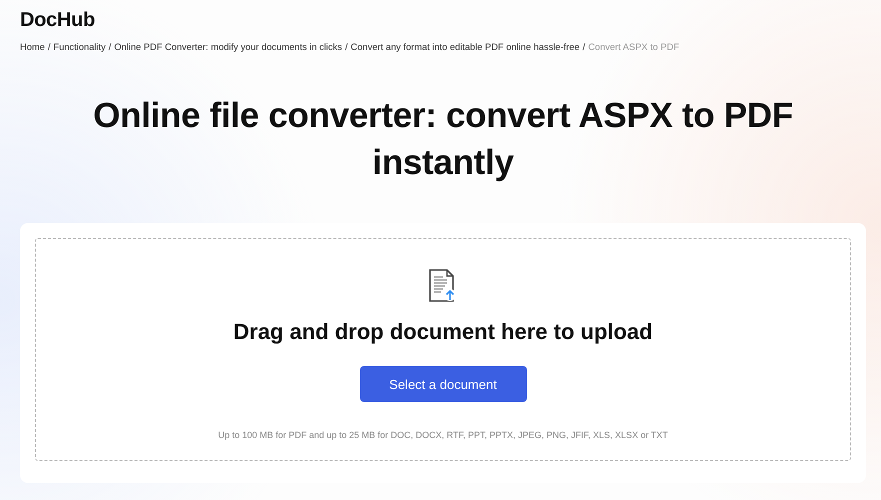 The width and height of the screenshot is (881, 500). What do you see at coordinates (443, 435) in the screenshot?
I see `file-limits-note: Up to 100 MB for PDF and up to 25 MB for DOC, DOCX, RTF, PPT, PPTX, JPEG, PNG, JFIF, XLS, XLSX or TXT` at bounding box center [443, 435].